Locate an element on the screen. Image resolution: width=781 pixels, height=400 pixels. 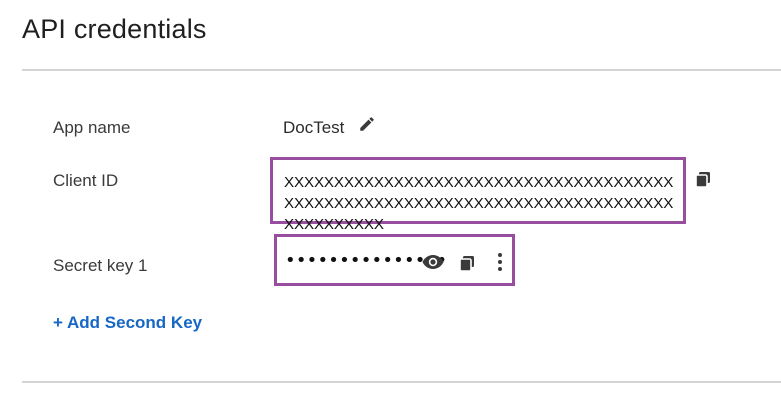
pencil-icon is located at coordinates (367, 124).